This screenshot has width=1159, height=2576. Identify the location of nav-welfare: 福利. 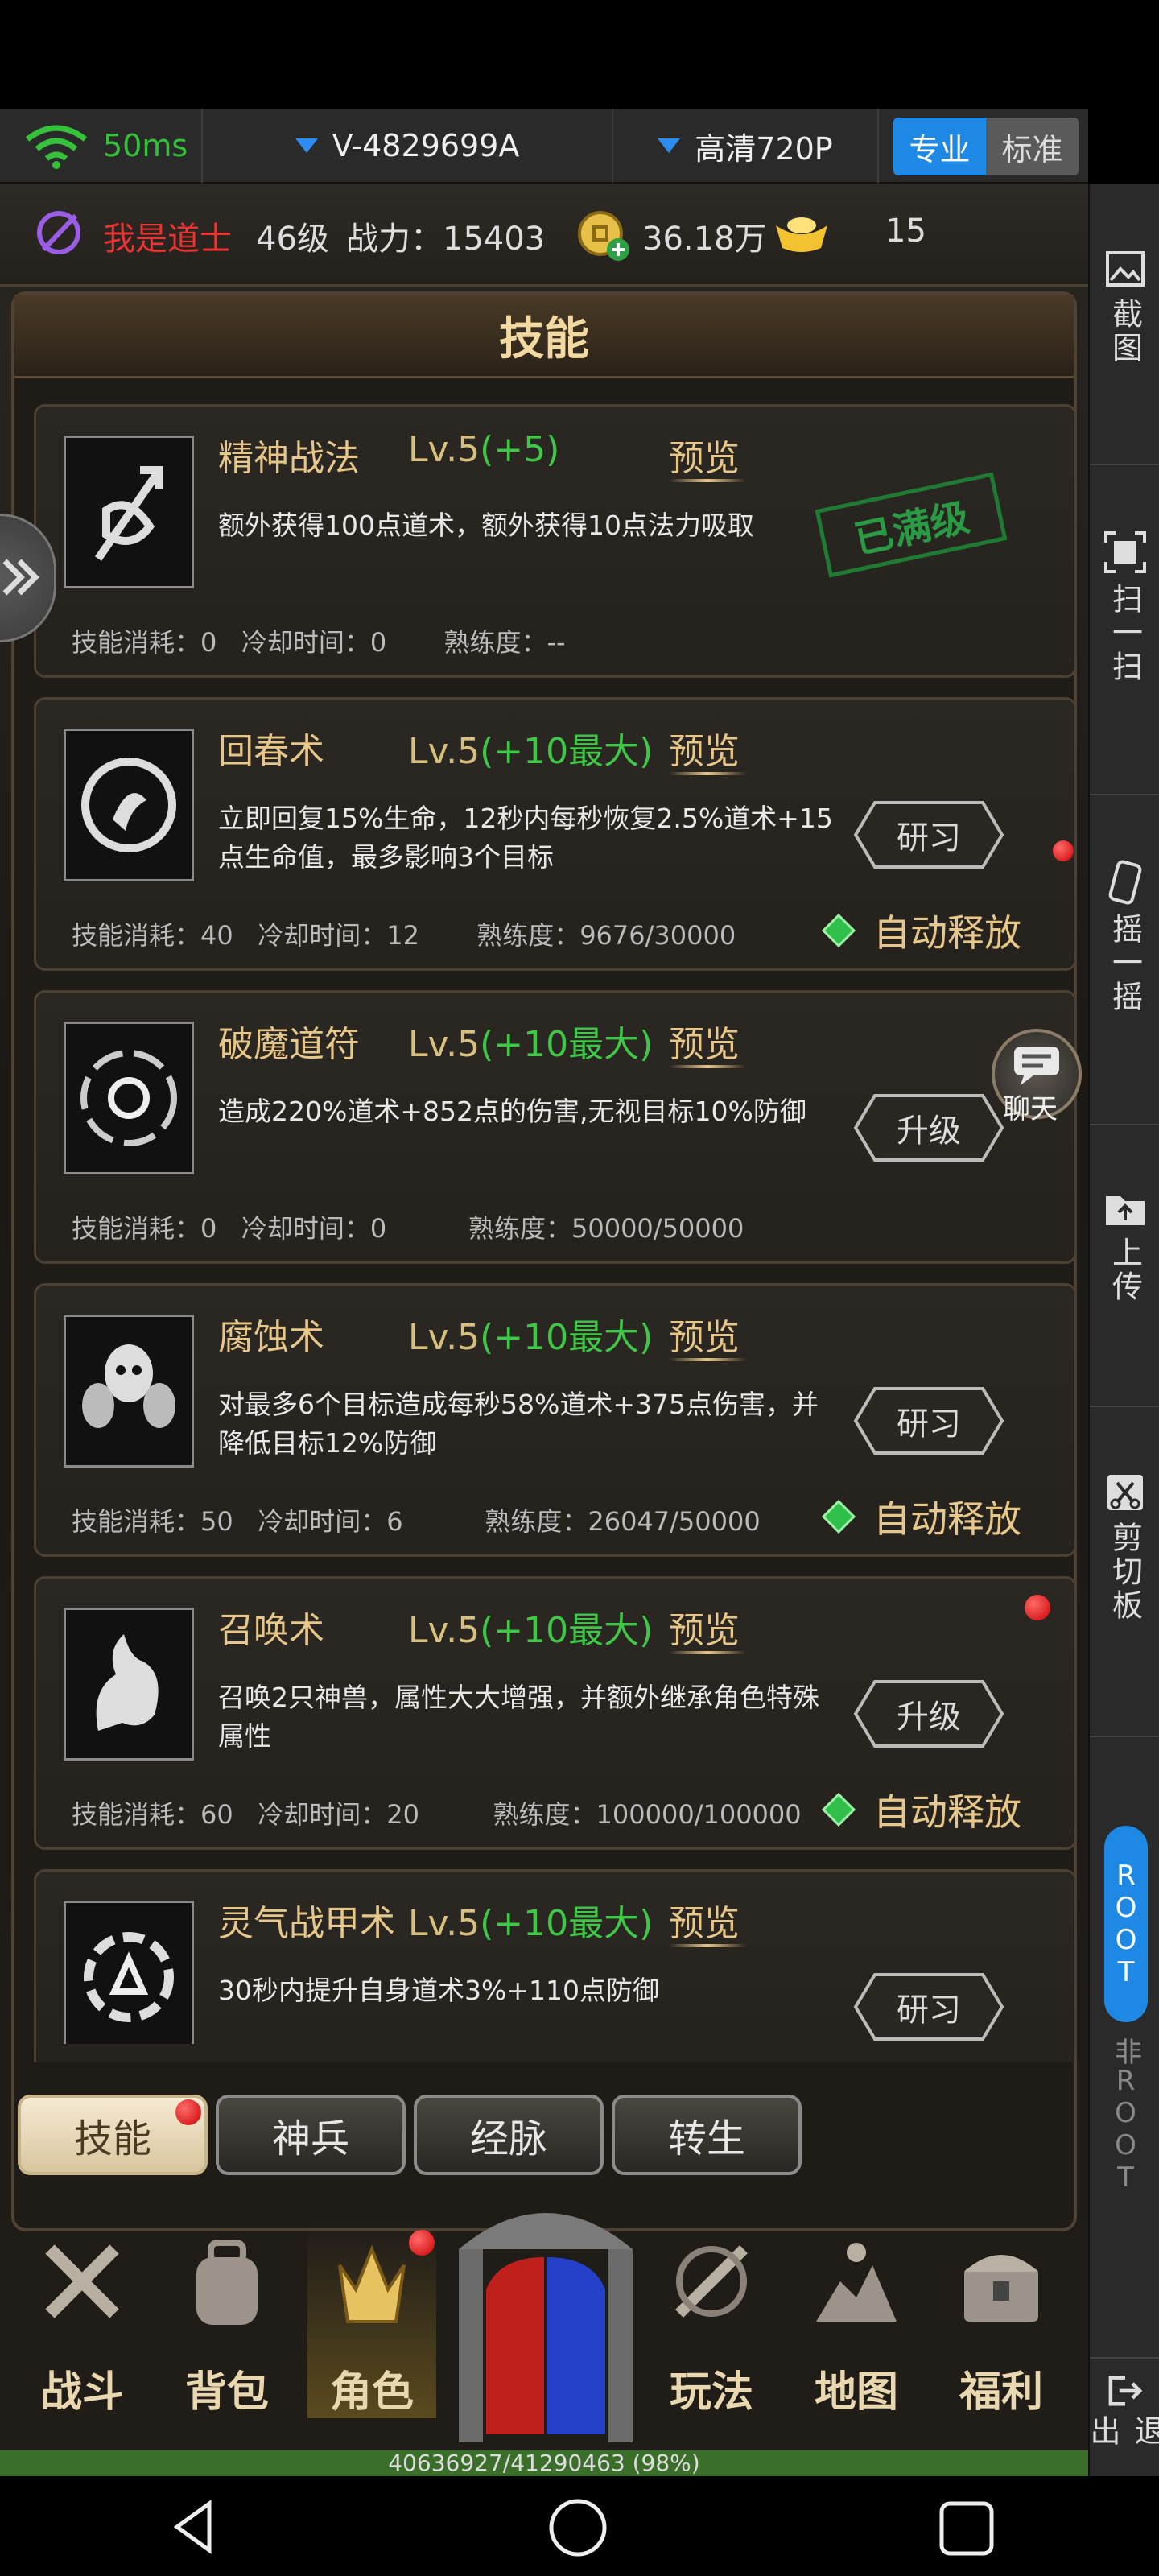
(1002, 2321).